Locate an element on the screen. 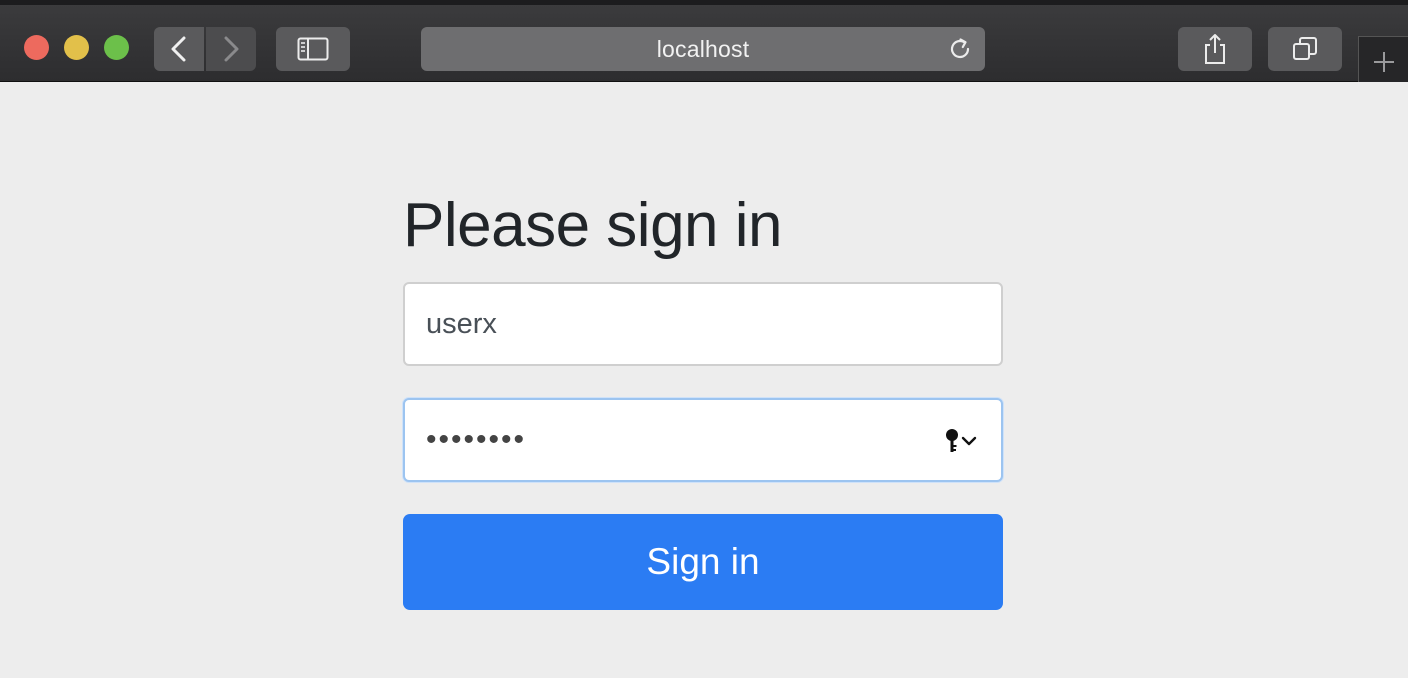  password-input: •••••••• is located at coordinates (703, 440).